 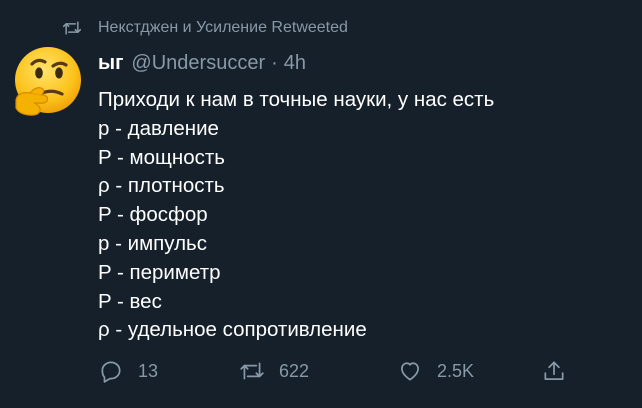 What do you see at coordinates (161, 157) in the screenshot?
I see `tweet-text-line: P - мощность` at bounding box center [161, 157].